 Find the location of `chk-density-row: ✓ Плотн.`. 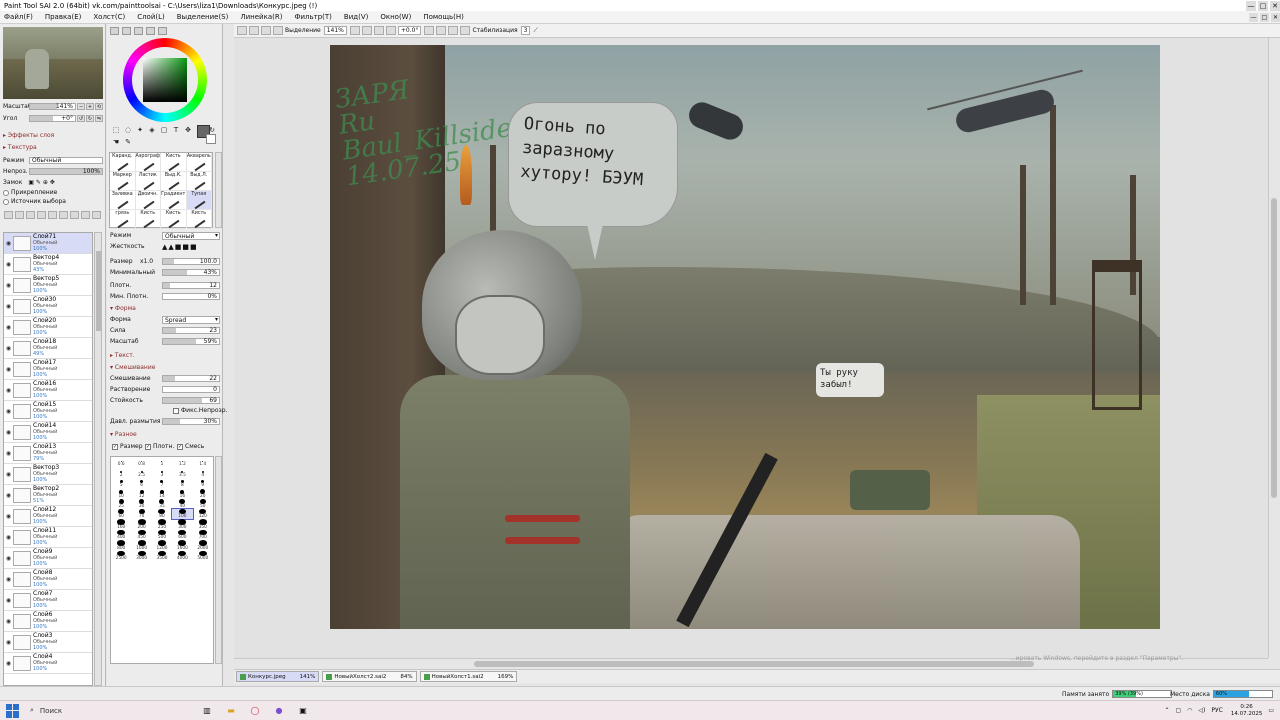

chk-density-row: ✓ Плотн. is located at coordinates (159, 446).